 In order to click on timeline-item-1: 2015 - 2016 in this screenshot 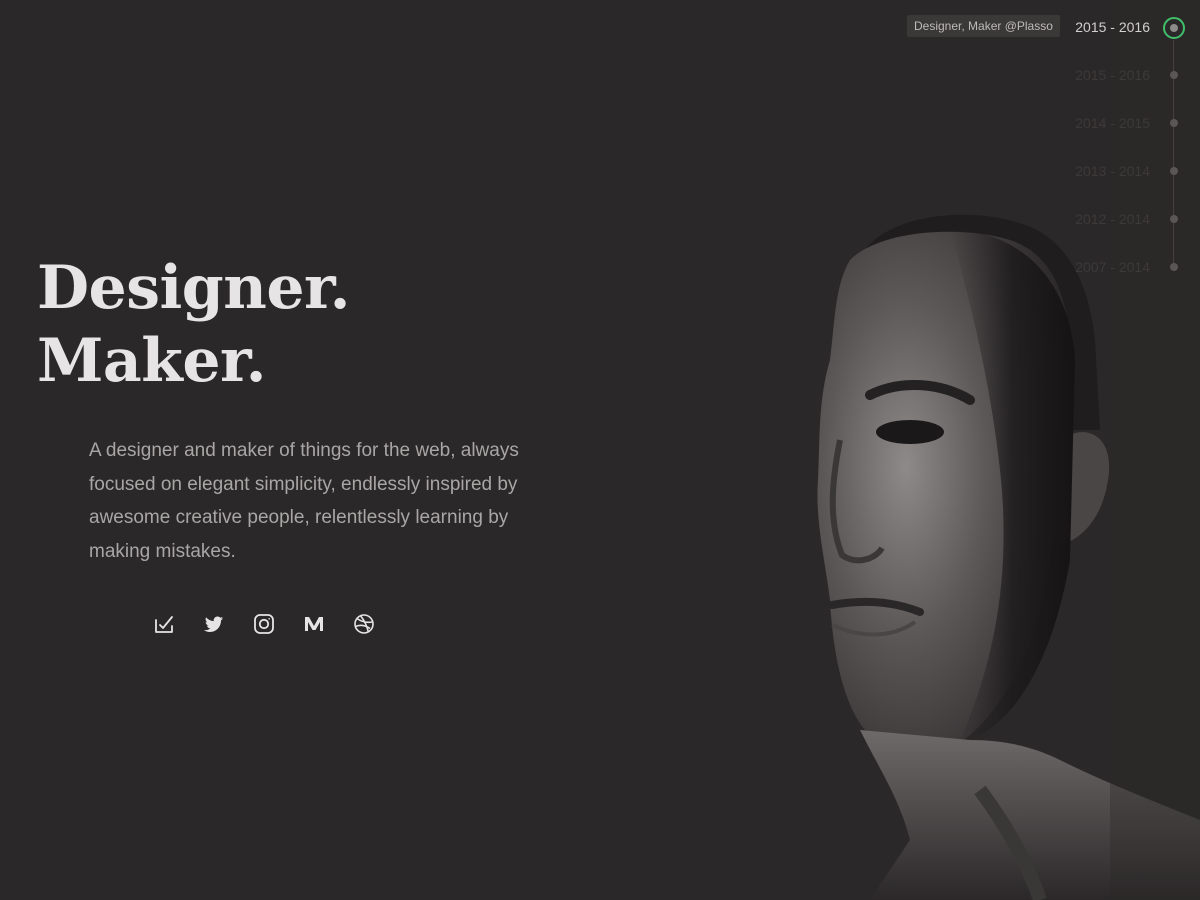, I will do `click(1112, 27)`.